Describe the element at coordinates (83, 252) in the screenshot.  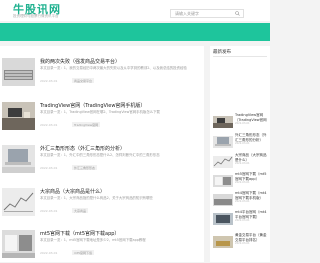
I see `article-tag: mt5官网下载` at that location.